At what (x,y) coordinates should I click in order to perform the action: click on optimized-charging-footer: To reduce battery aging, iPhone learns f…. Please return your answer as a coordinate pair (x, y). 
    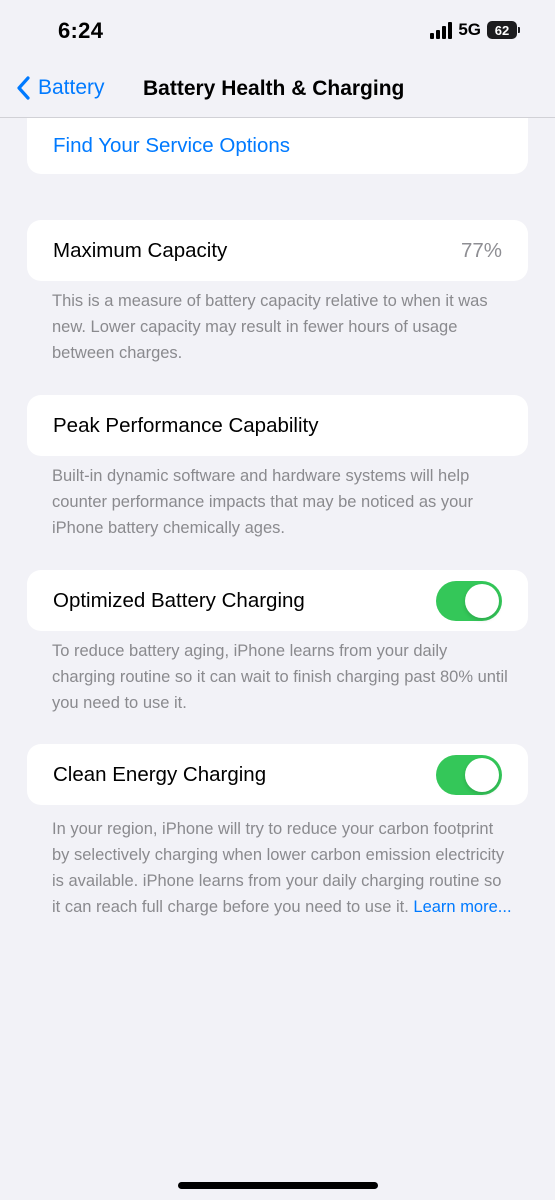
    Looking at the image, I should click on (280, 677).